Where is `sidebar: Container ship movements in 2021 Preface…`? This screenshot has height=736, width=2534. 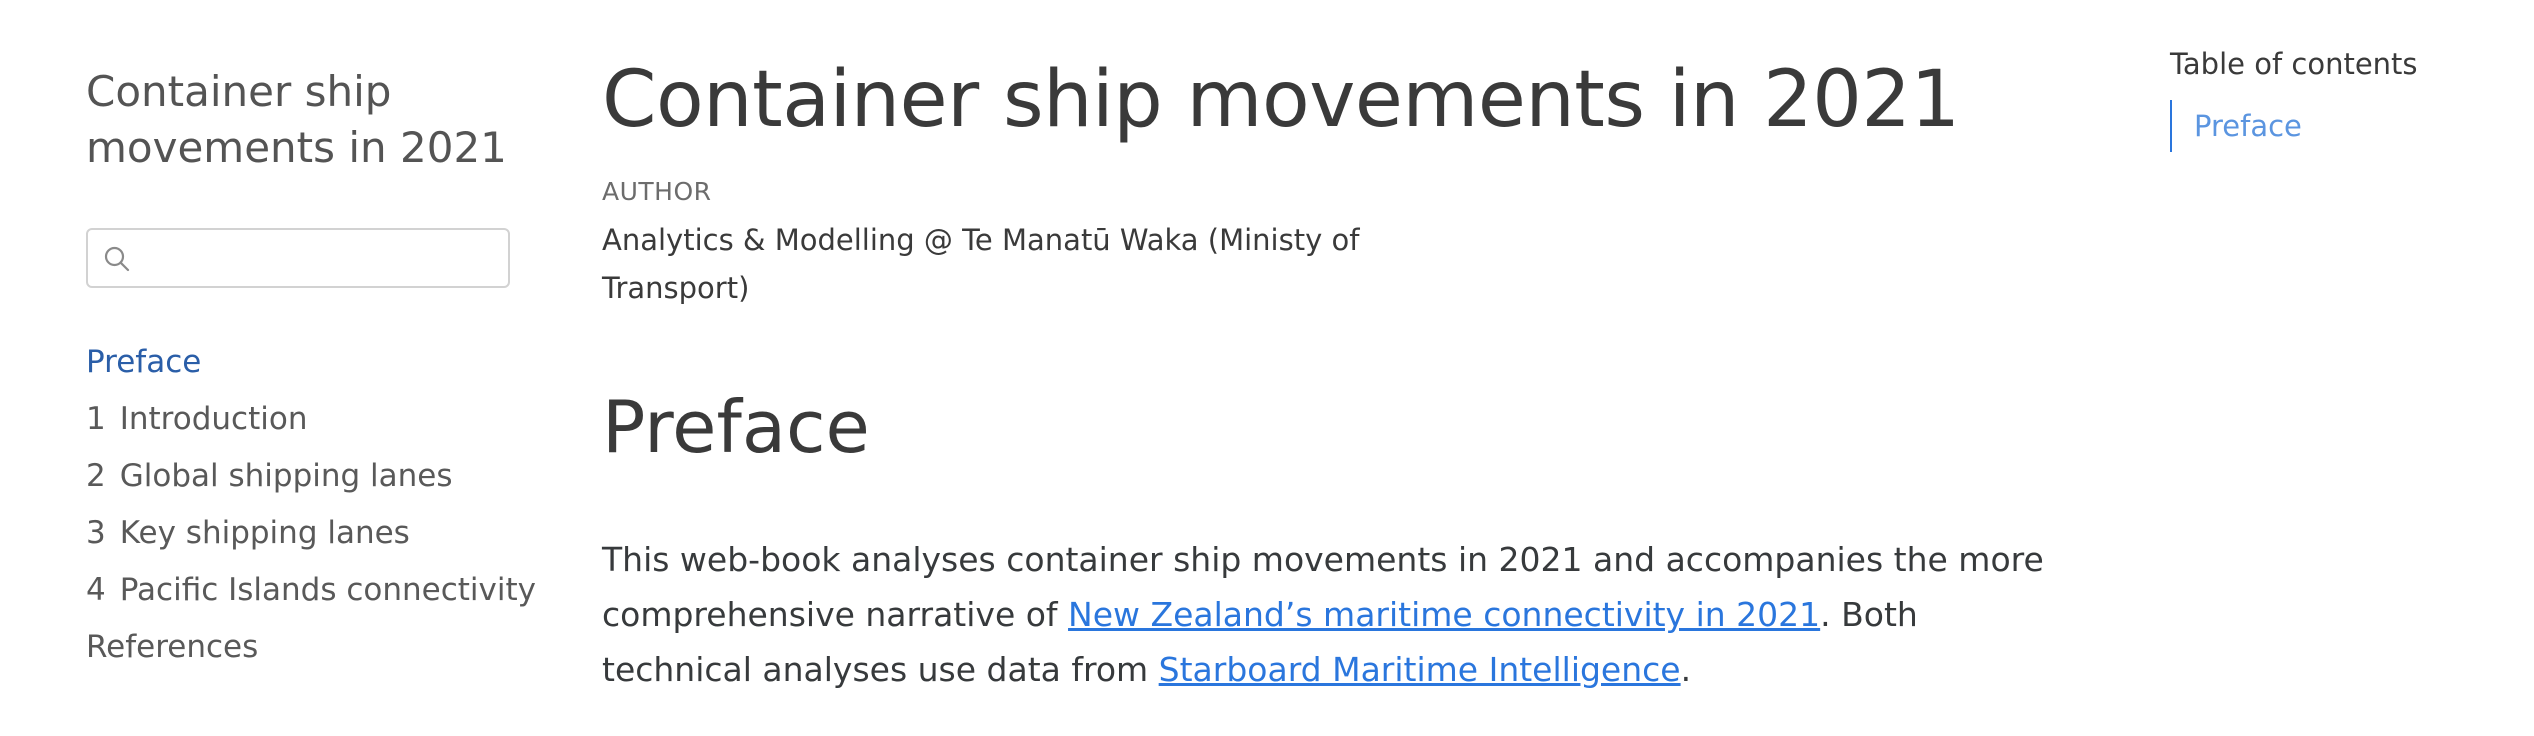 sidebar: Container ship movements in 2021 Preface… is located at coordinates (311, 370).